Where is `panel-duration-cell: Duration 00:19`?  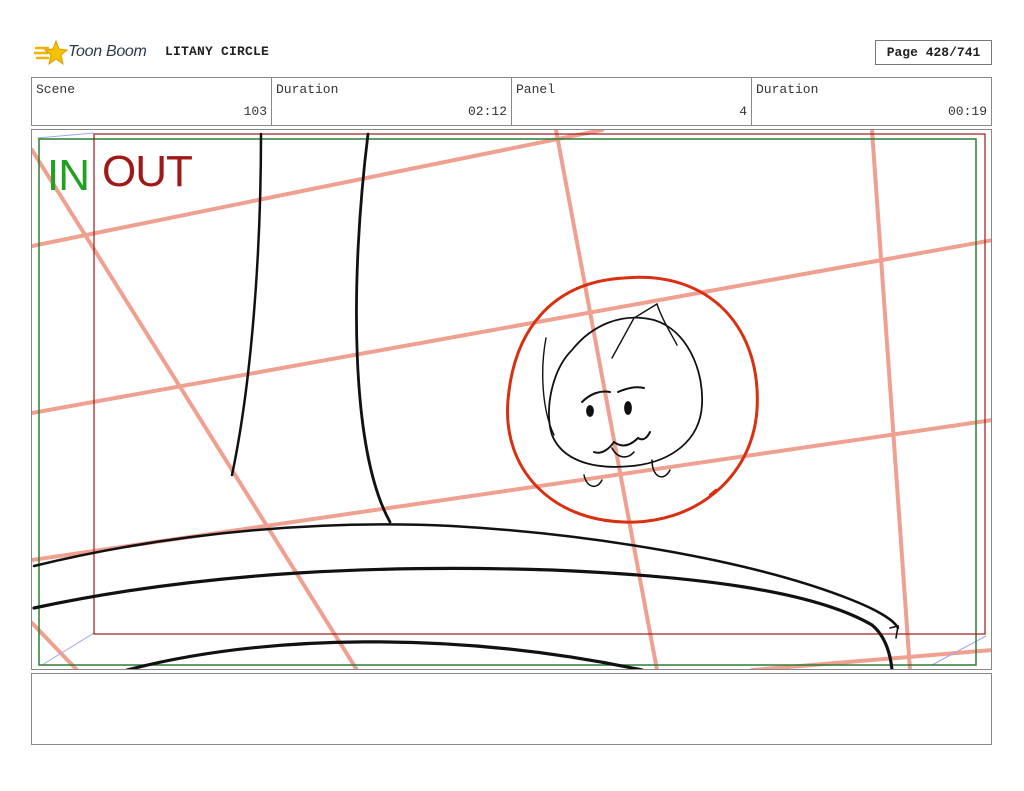
panel-duration-cell: Duration 00:19 is located at coordinates (871, 101).